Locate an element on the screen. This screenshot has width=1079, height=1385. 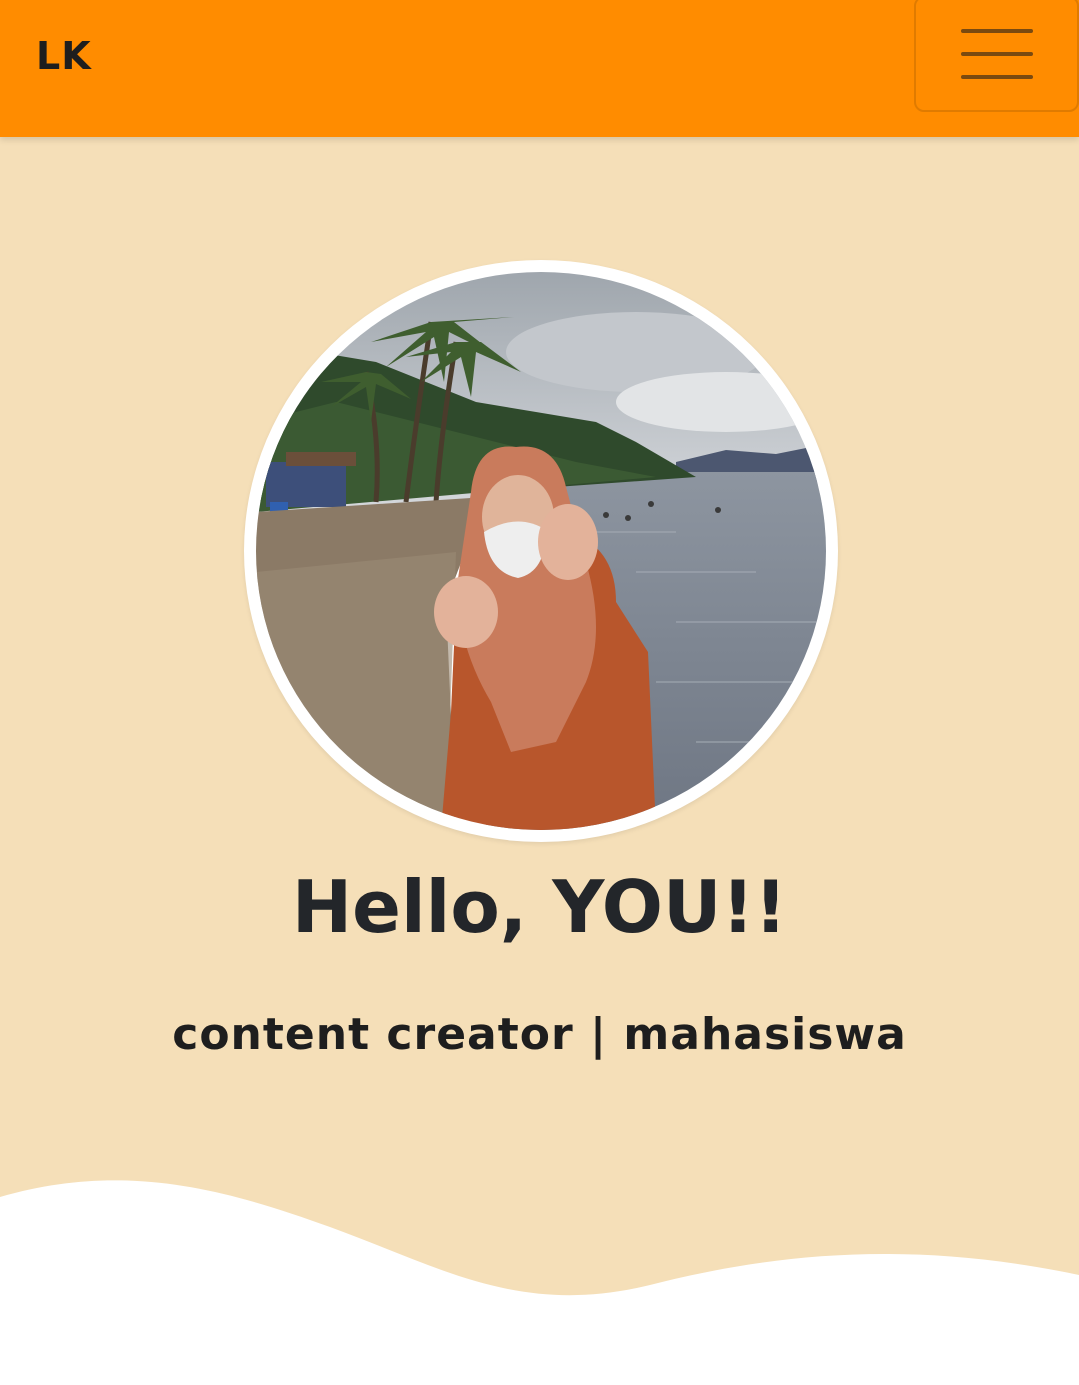
hero-subtitle: content creator | mahasiswa is located at coordinates (539, 1034).